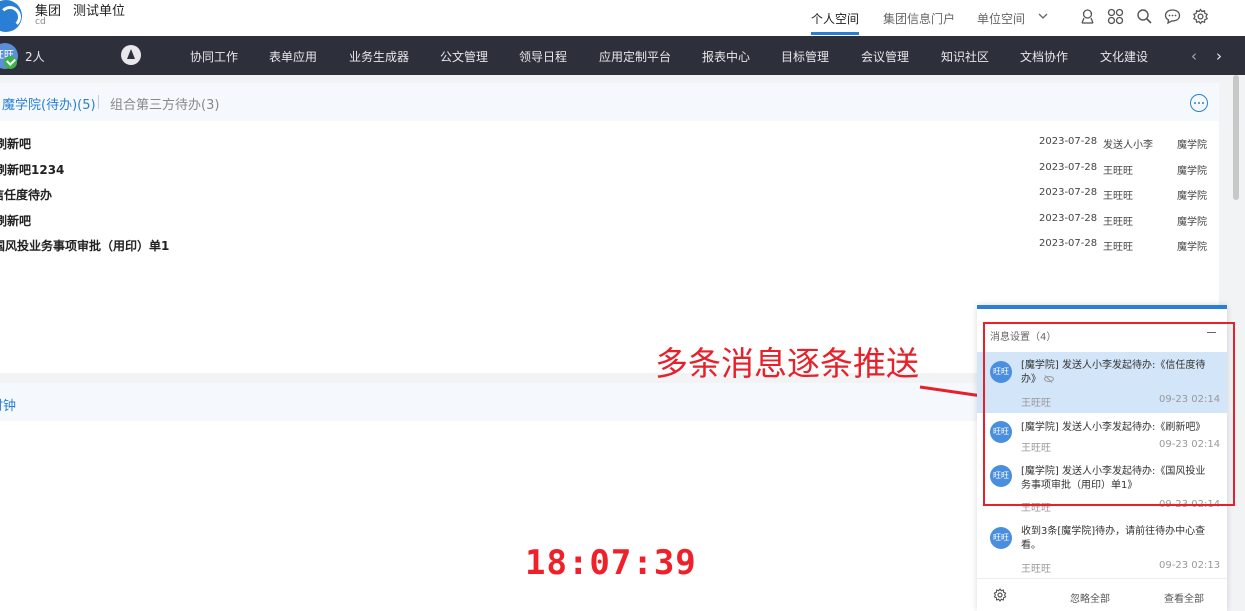 Image resolution: width=1245 pixels, height=611 pixels. What do you see at coordinates (10, 62) in the screenshot?
I see `online-status-icon` at bounding box center [10, 62].